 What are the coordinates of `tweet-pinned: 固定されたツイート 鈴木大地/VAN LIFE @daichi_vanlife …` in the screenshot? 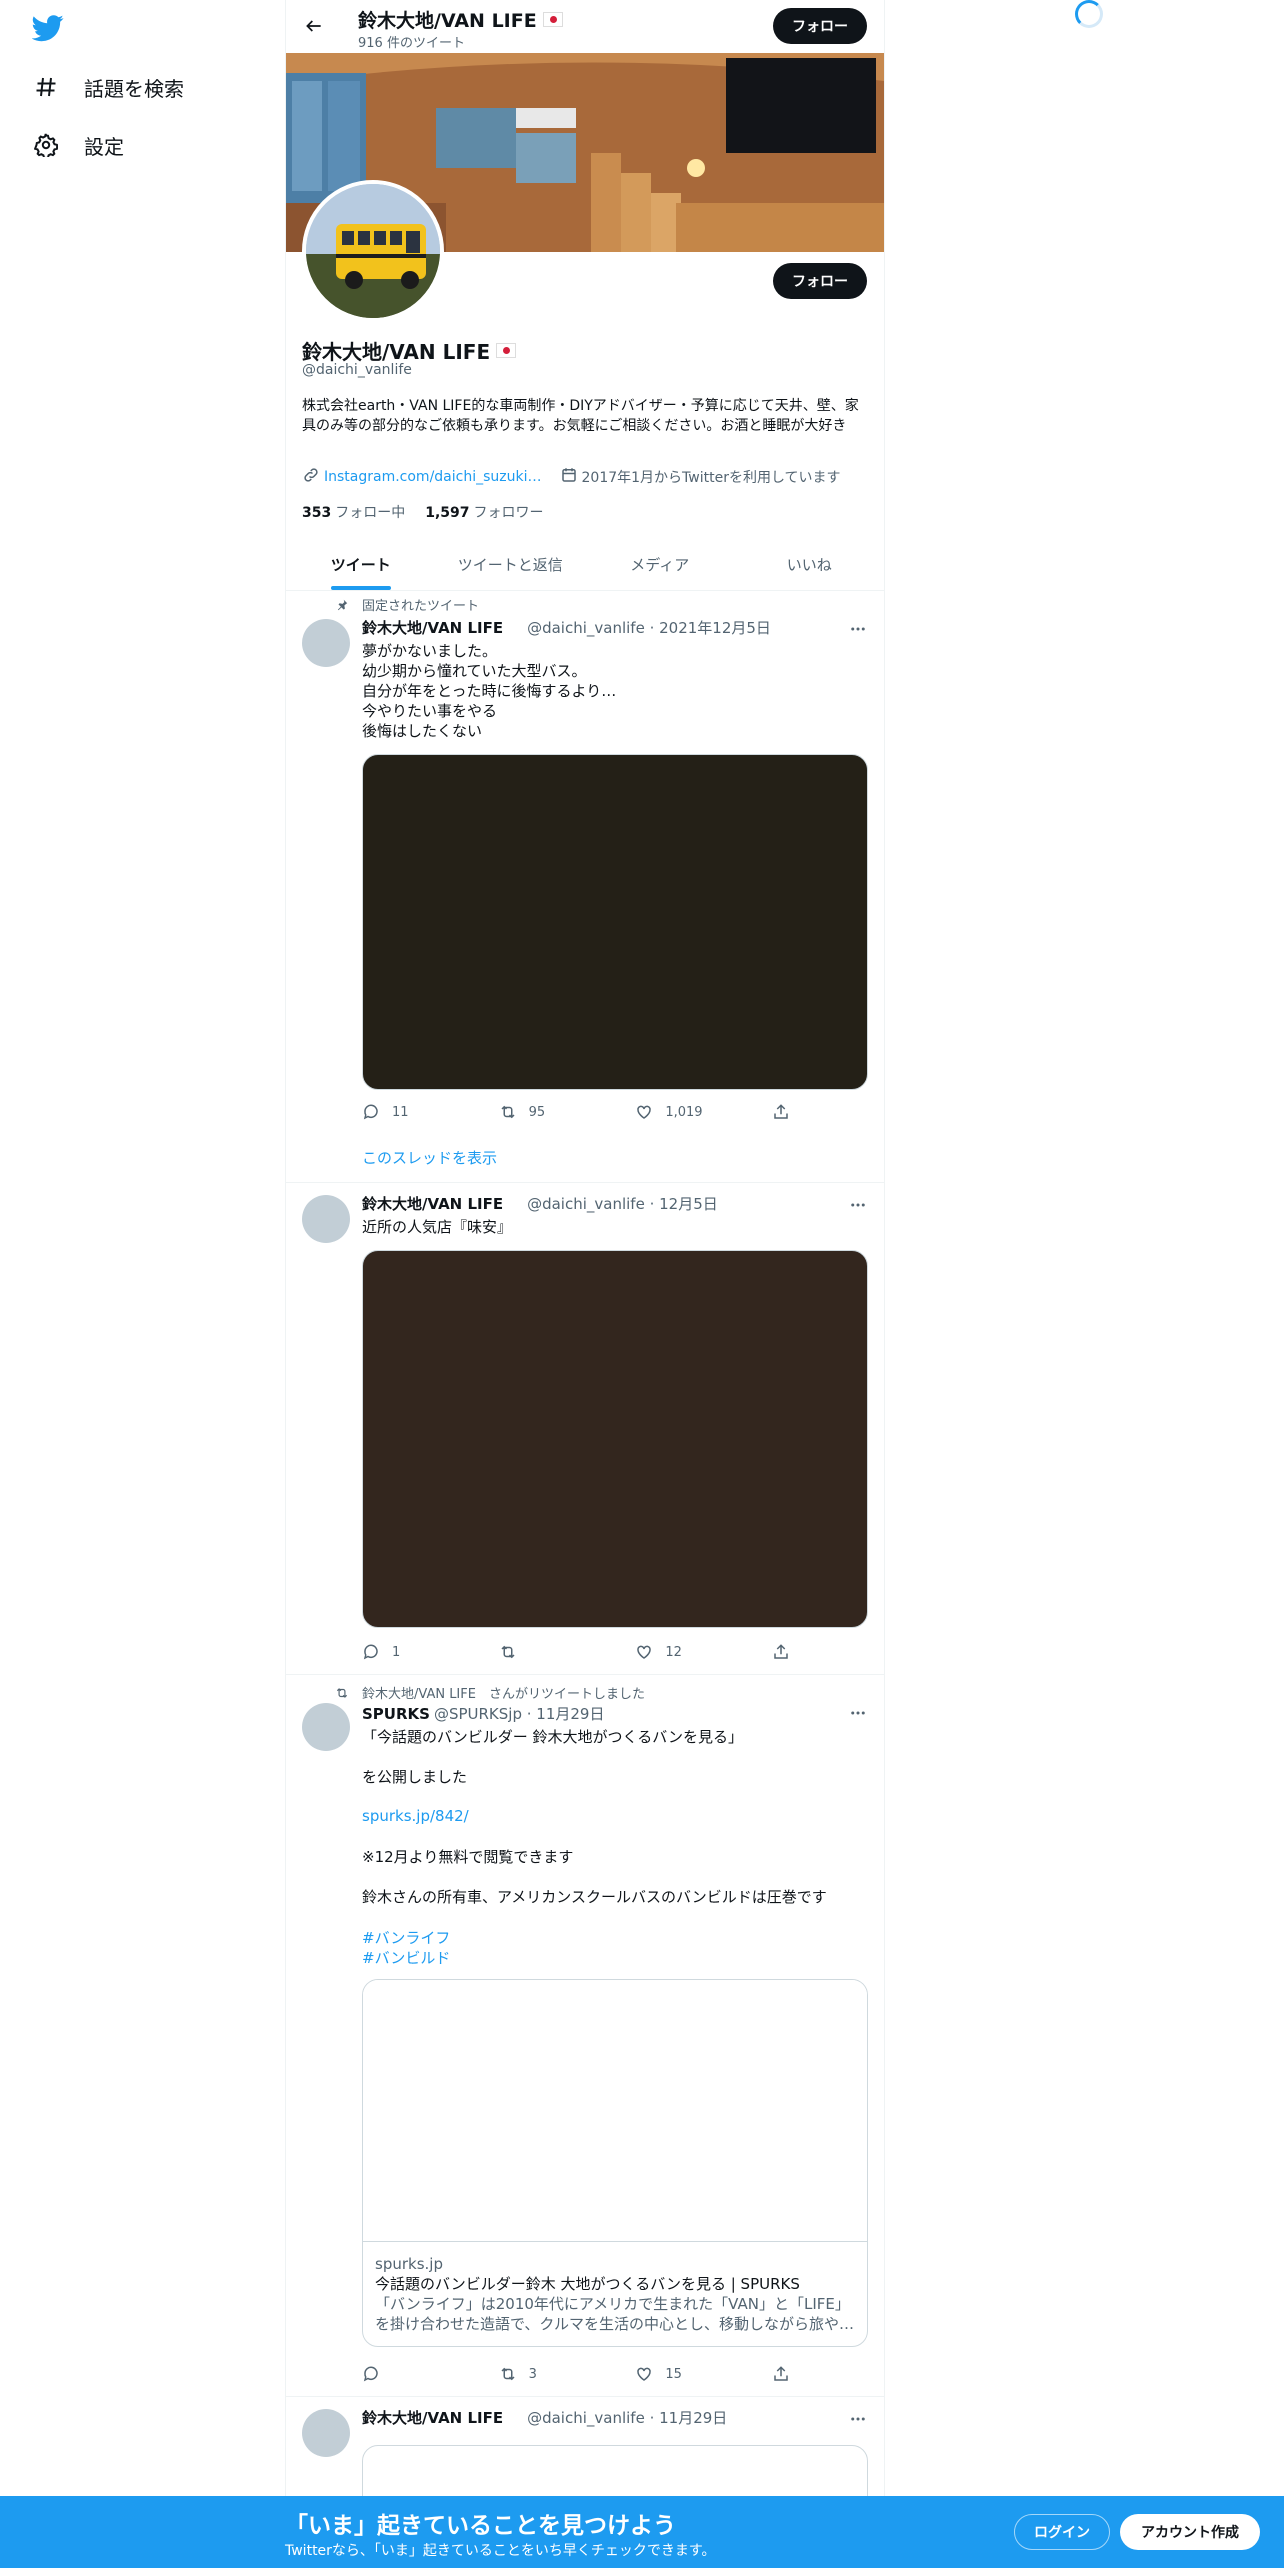 It's located at (585, 887).